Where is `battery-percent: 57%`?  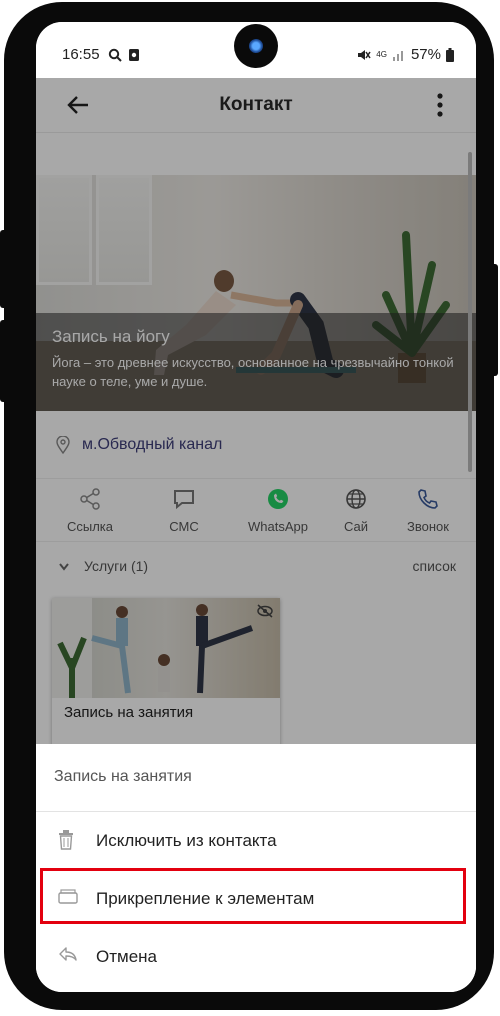 battery-percent: 57% is located at coordinates (425, 54).